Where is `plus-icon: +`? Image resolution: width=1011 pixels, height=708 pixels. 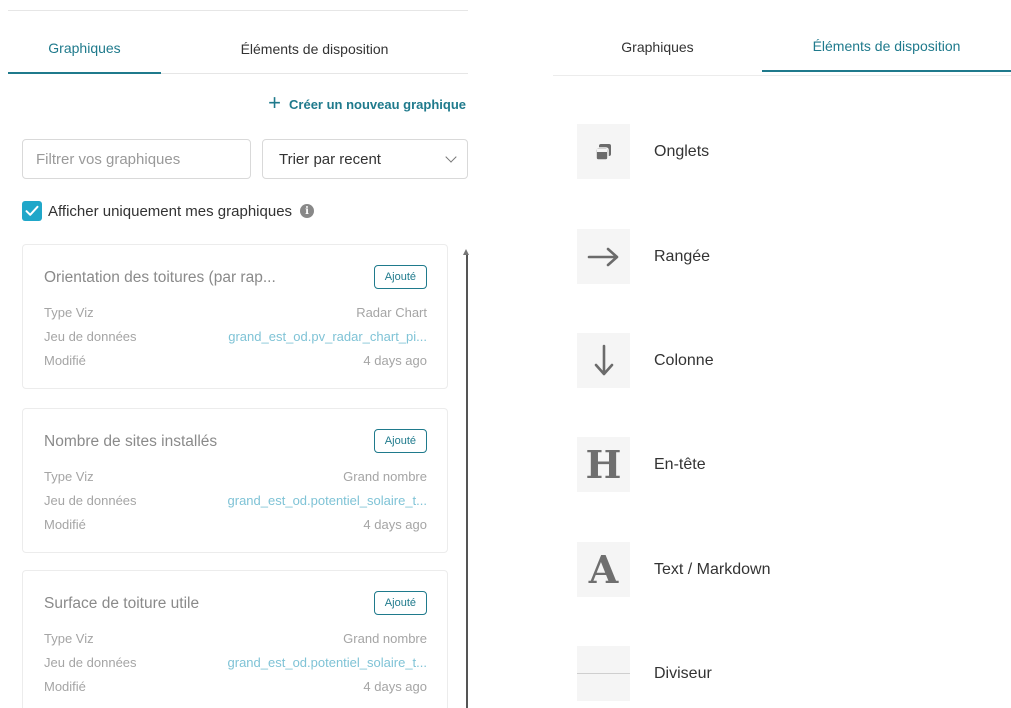
plus-icon: + is located at coordinates (275, 102).